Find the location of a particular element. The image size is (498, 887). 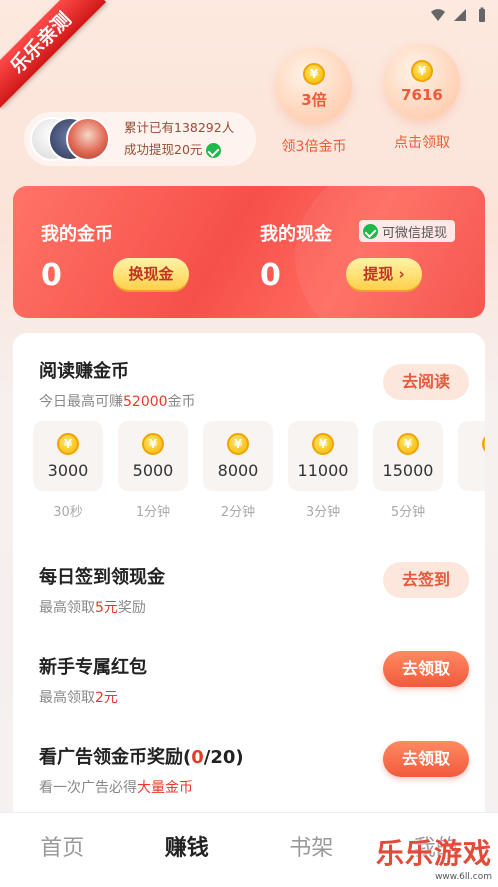

read-task-highlight: 52000 is located at coordinates (145, 402).